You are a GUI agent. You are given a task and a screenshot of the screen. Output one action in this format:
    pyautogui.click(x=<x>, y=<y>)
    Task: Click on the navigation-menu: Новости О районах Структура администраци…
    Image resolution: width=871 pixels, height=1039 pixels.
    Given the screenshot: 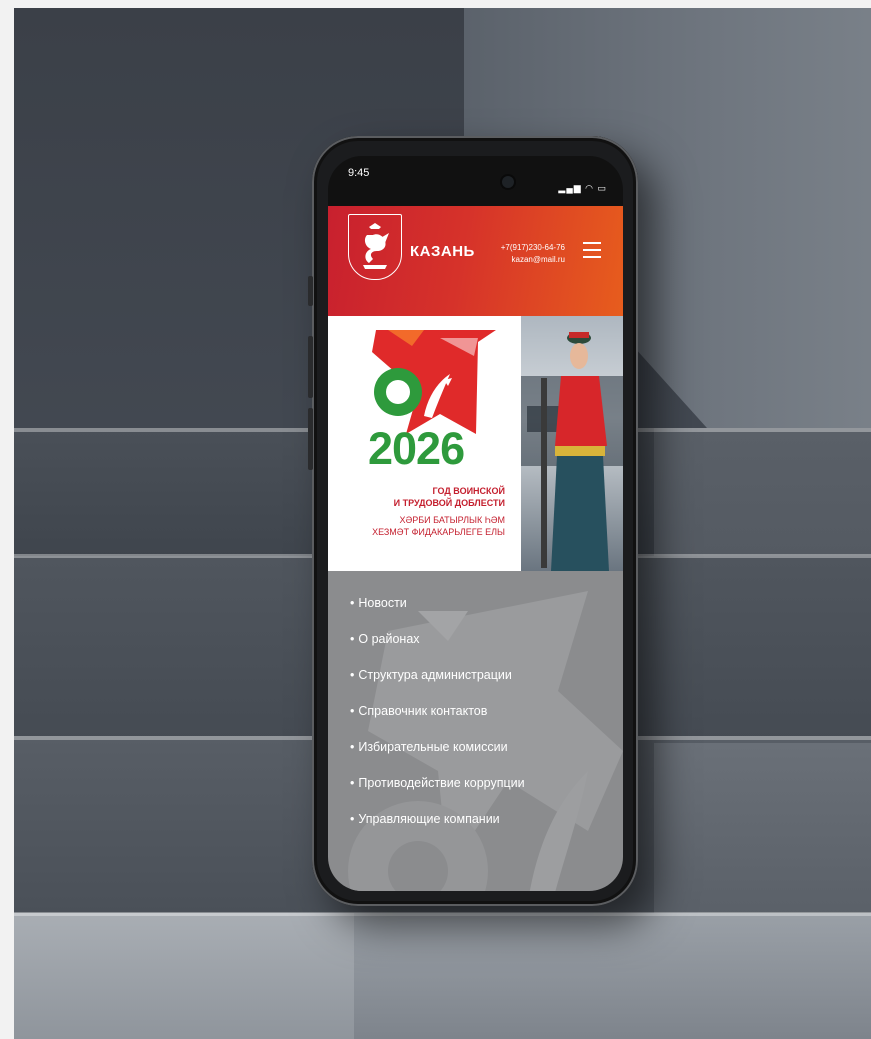 What is the action you would take?
    pyautogui.click(x=475, y=731)
    